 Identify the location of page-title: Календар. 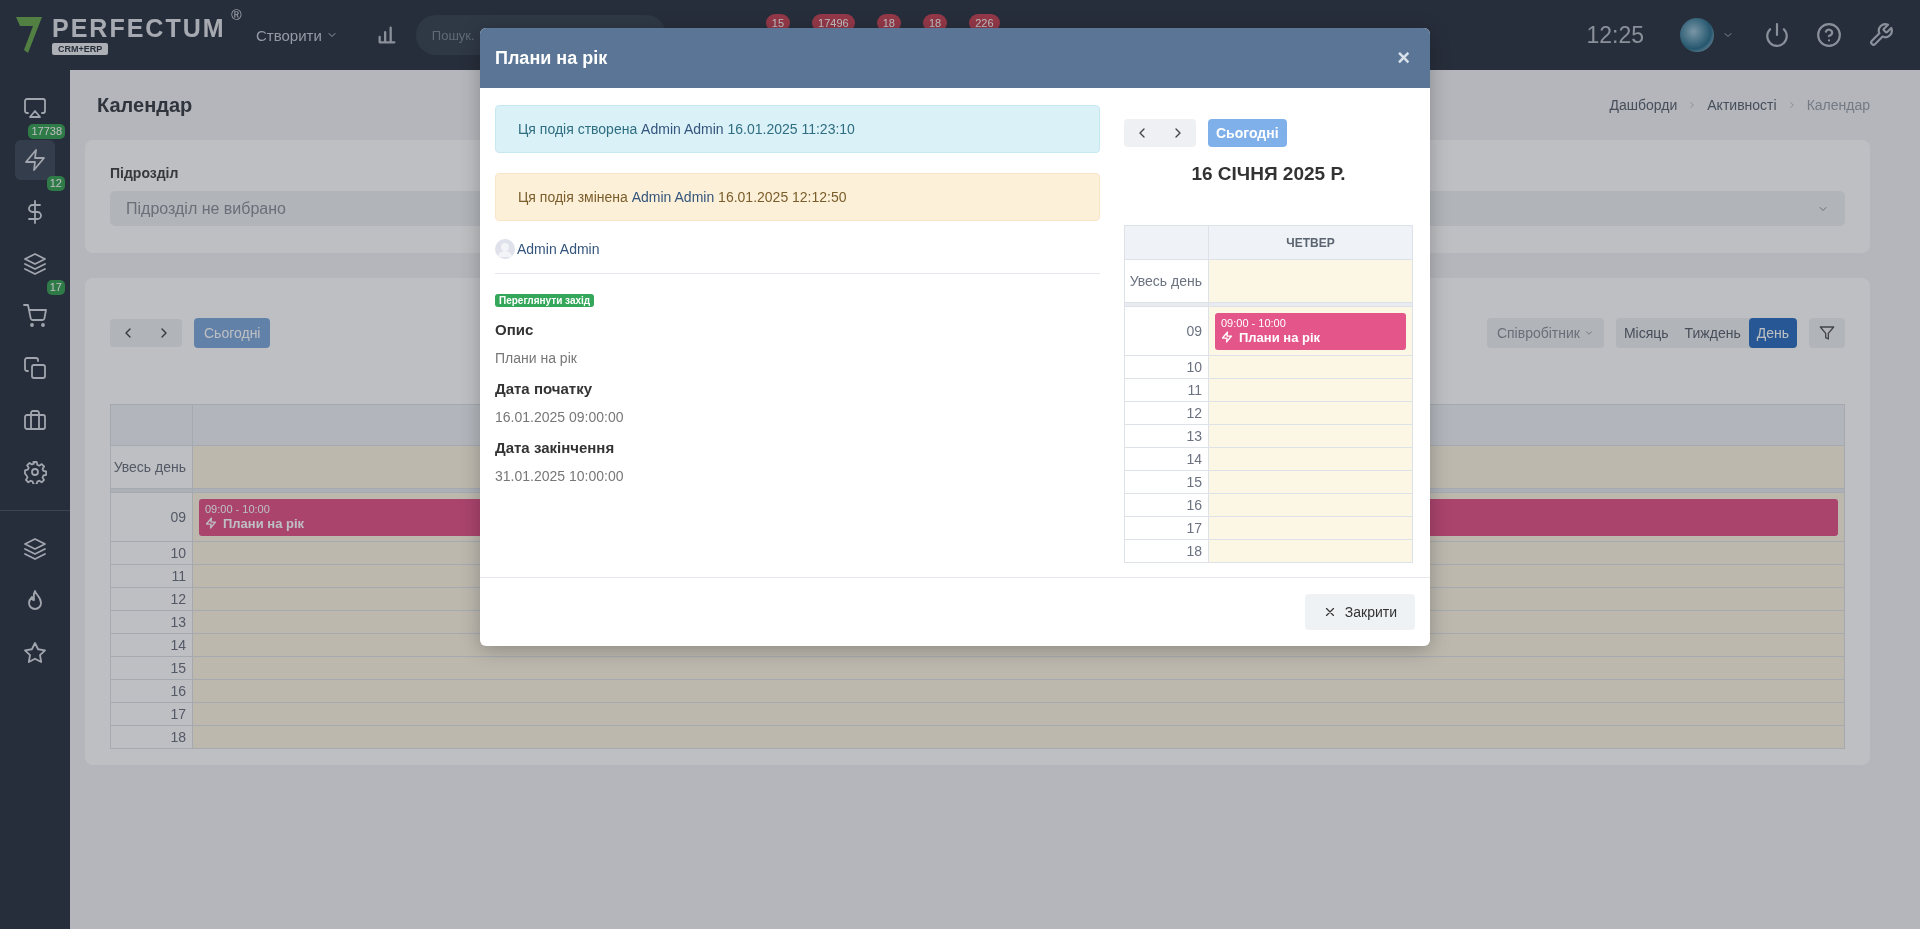
(145, 105).